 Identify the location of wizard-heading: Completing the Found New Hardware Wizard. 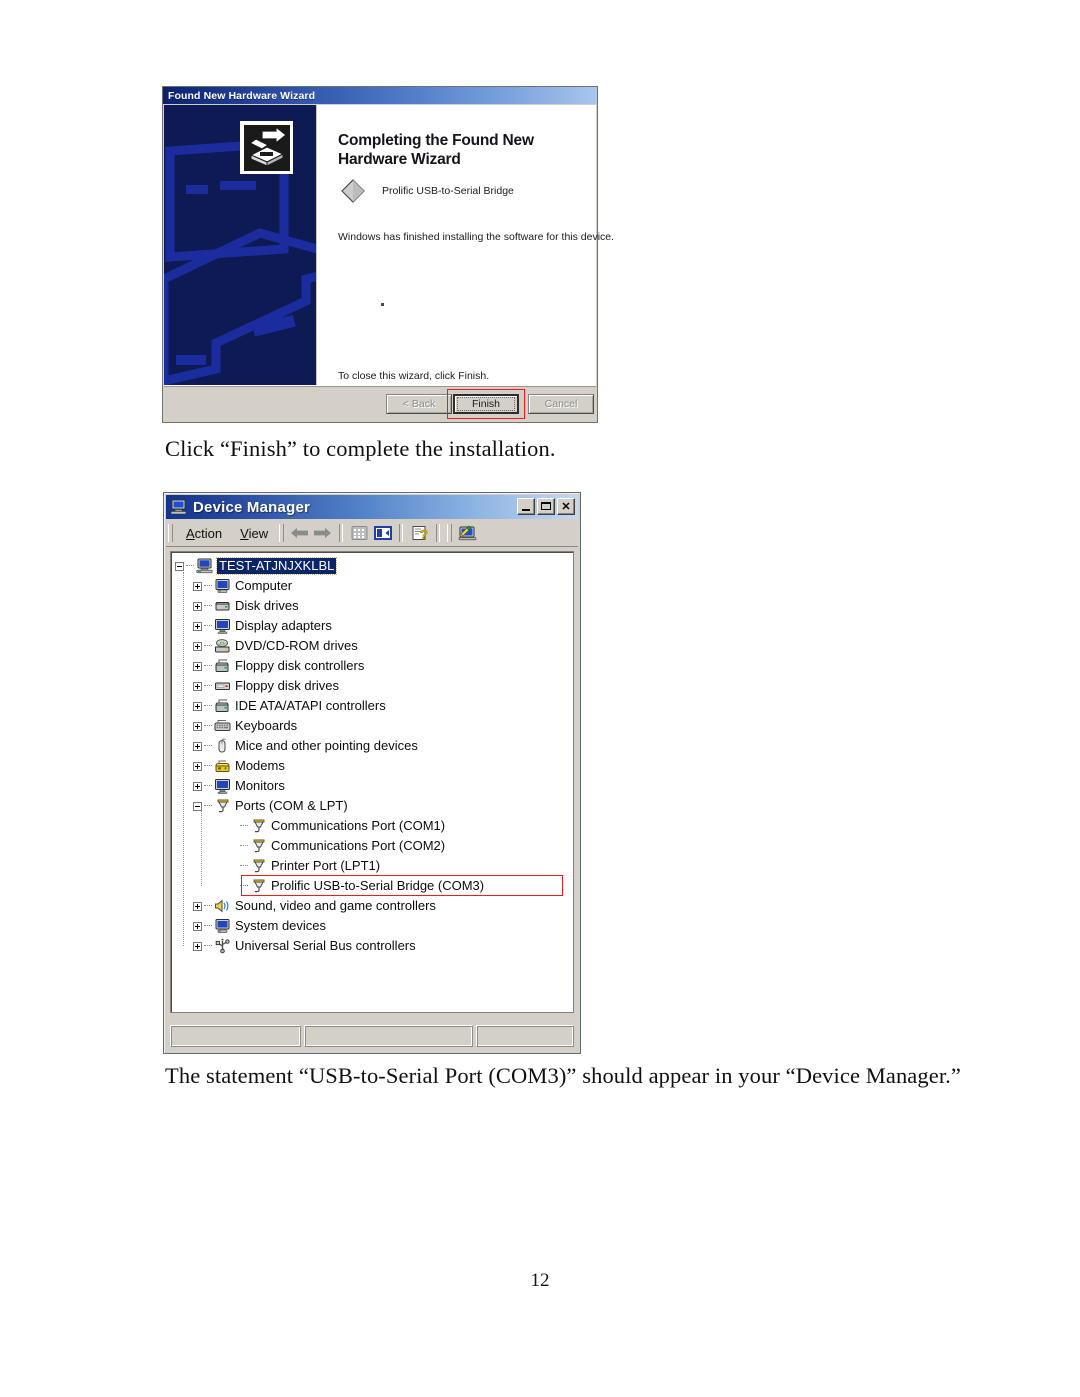
(436, 150).